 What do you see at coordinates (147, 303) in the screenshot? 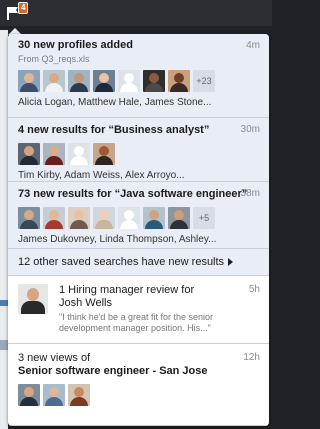
I see `candidate-name: Josh Wells` at bounding box center [147, 303].